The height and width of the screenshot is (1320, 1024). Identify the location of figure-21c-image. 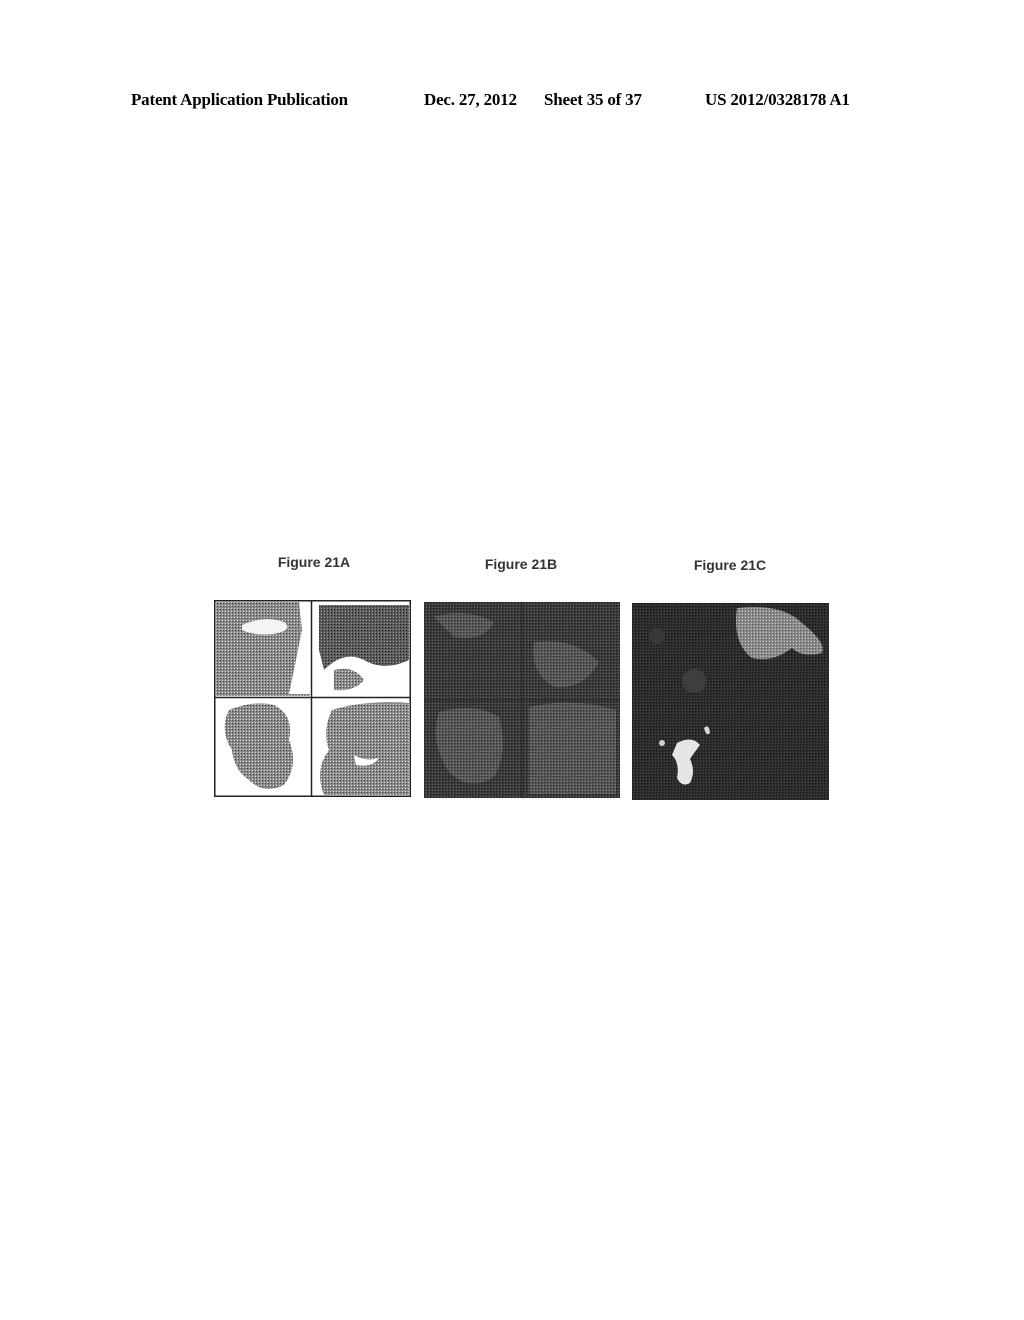
(730, 701).